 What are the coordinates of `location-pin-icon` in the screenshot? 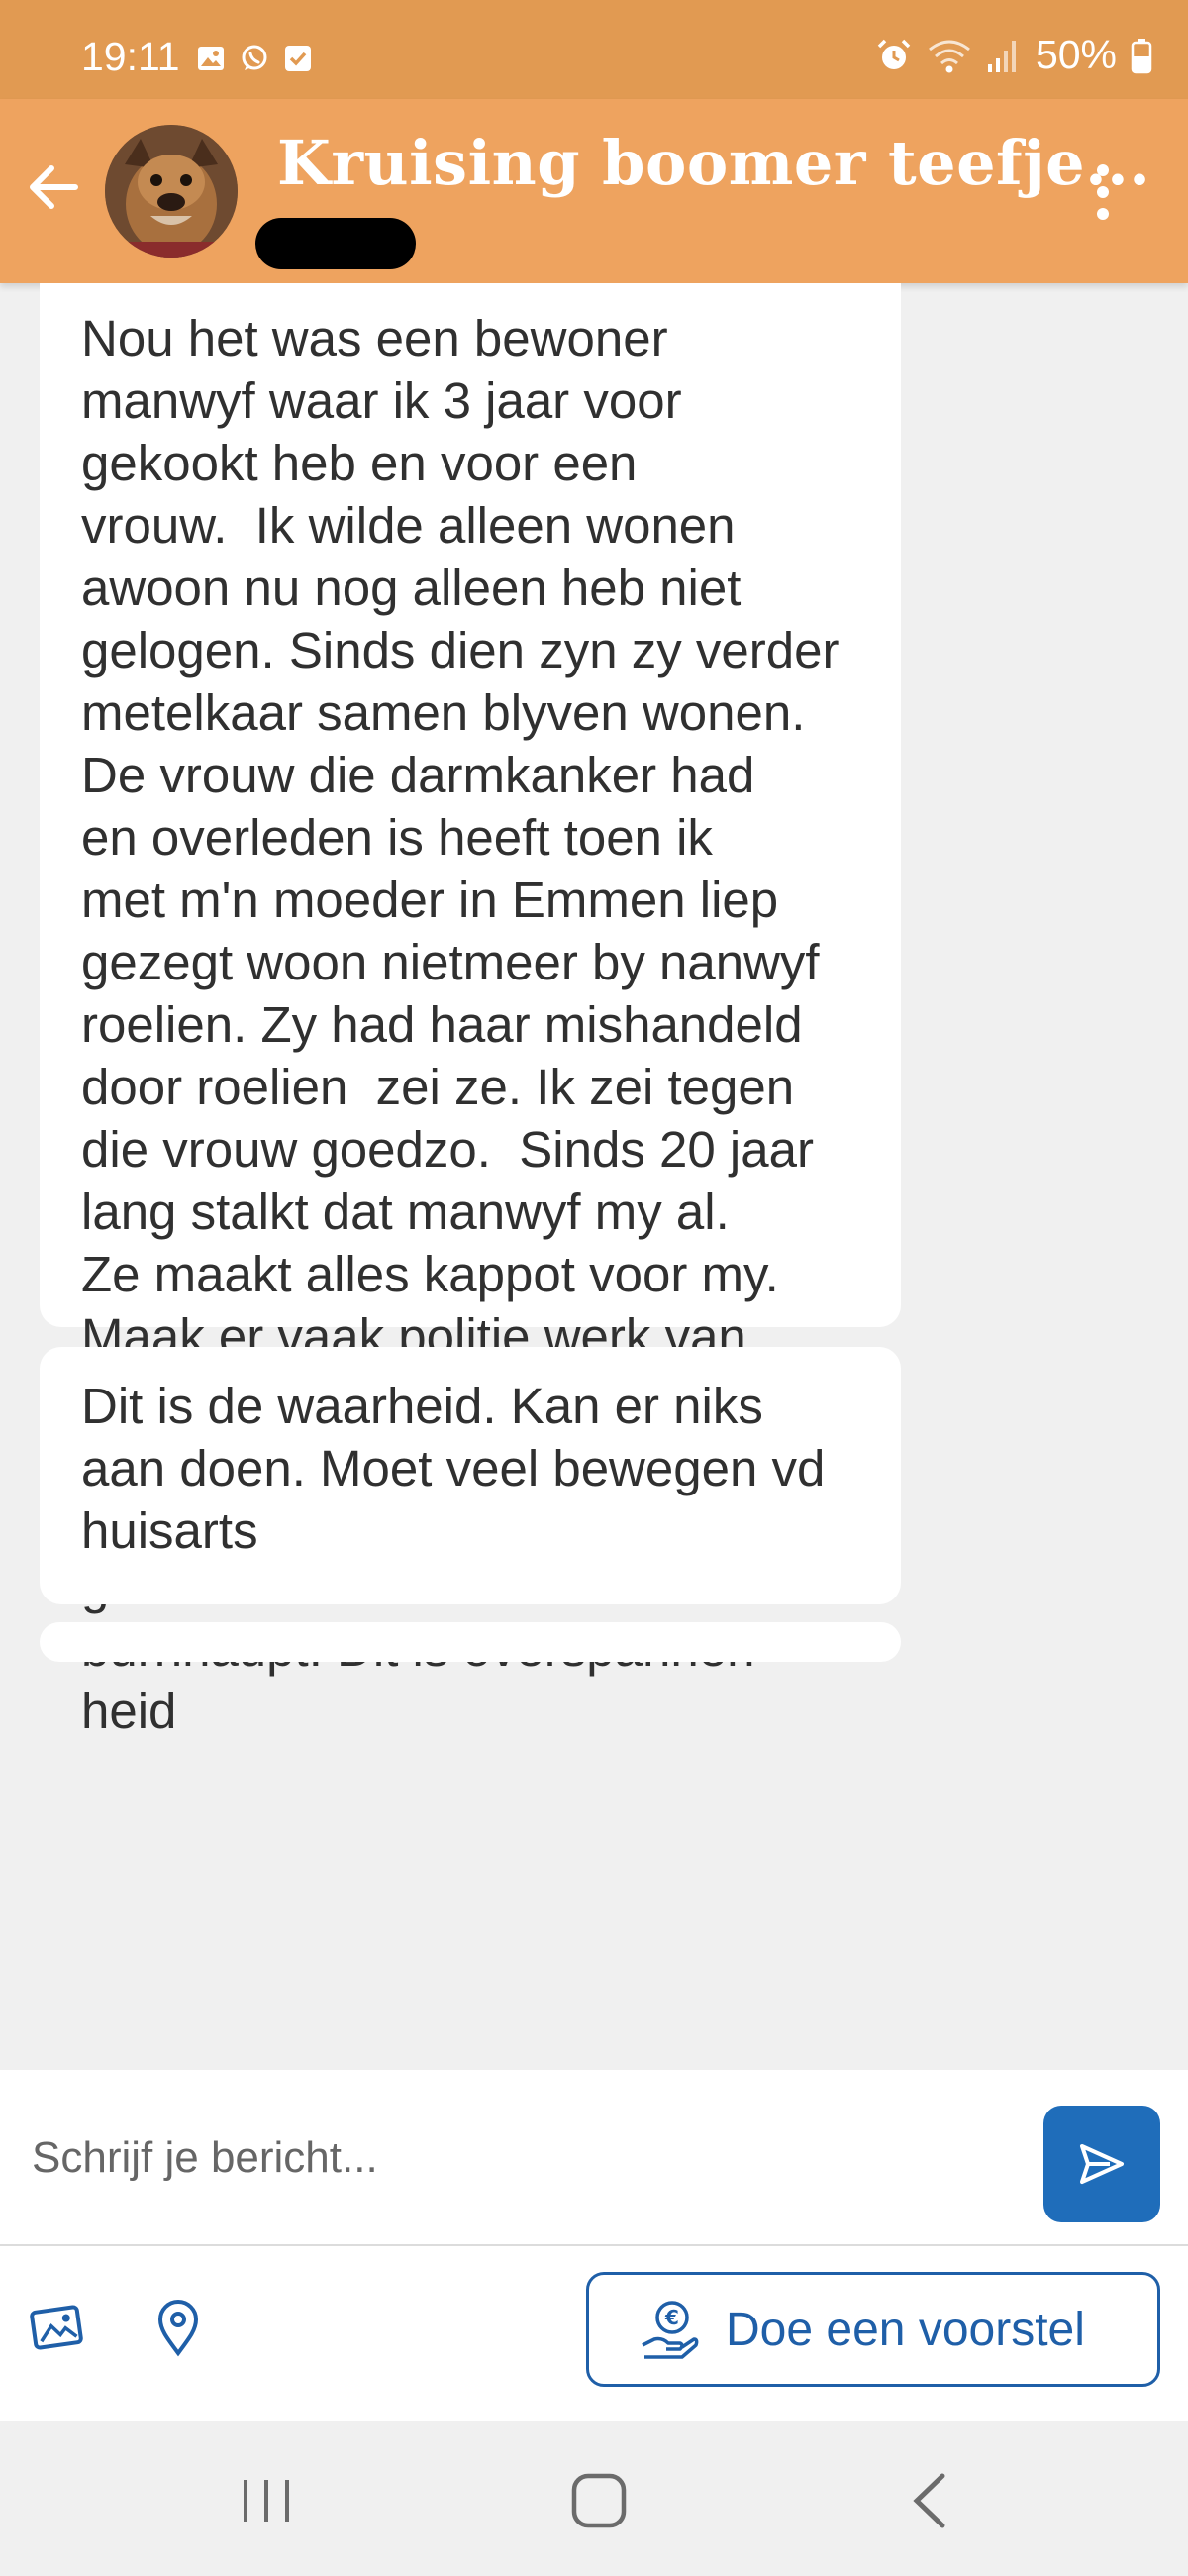 It's located at (178, 2327).